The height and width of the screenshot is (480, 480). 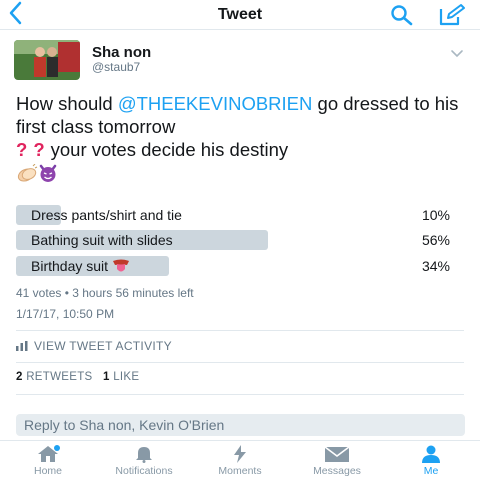 I want to click on poll-option-label: Birthday suit, so click(x=80, y=266).